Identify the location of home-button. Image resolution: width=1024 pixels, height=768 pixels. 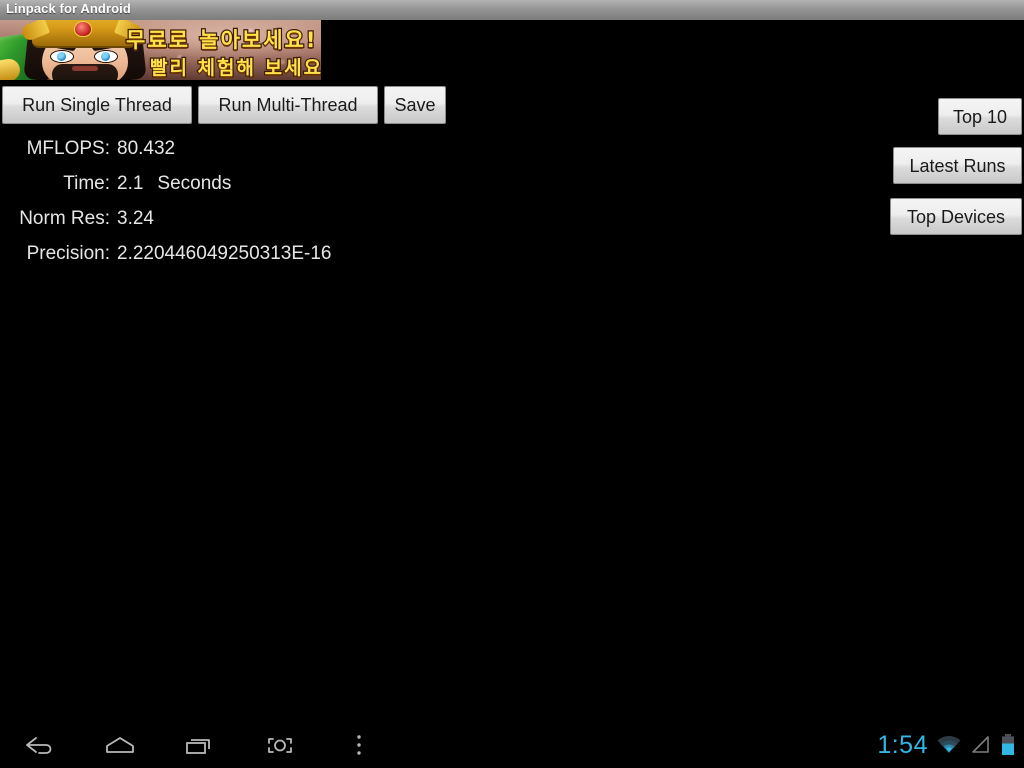
(120, 745).